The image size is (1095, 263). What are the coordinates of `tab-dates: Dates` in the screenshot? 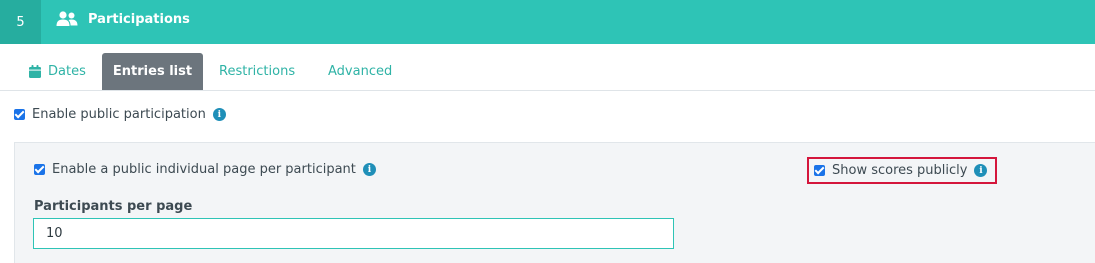 It's located at (57, 71).